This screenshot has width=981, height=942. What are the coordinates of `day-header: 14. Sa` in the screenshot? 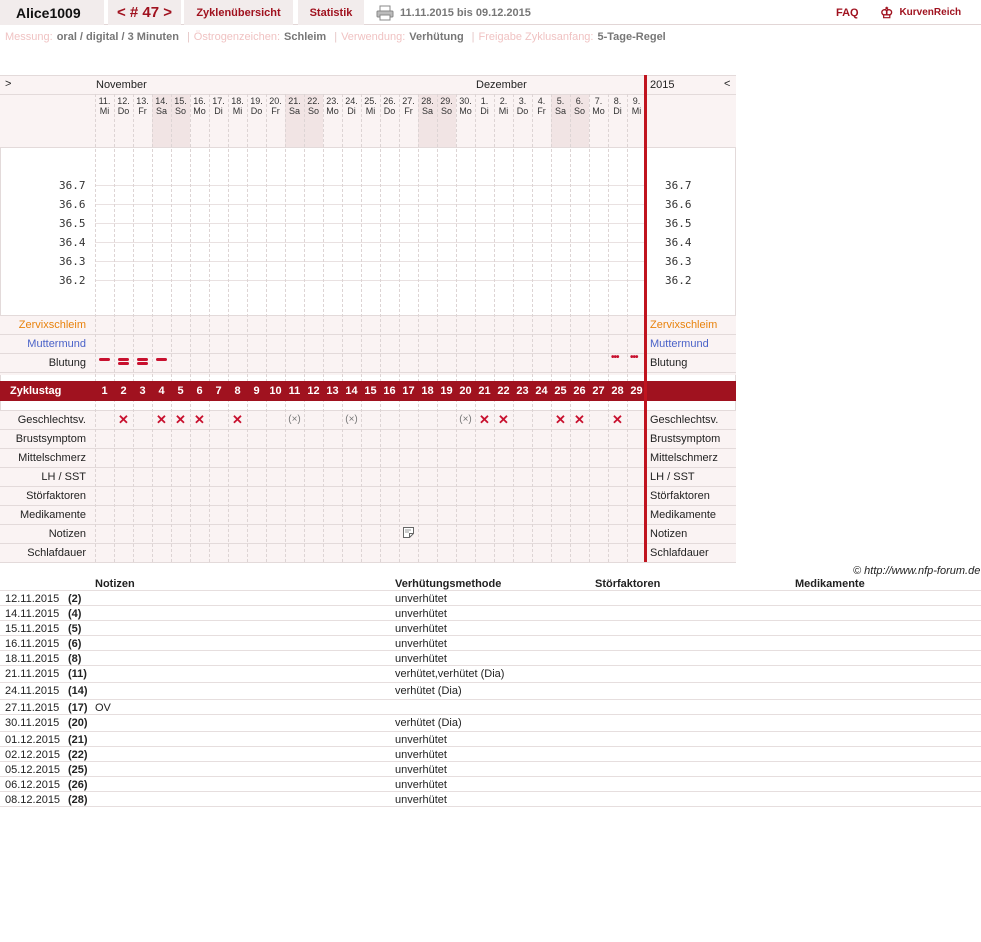 It's located at (161, 106).